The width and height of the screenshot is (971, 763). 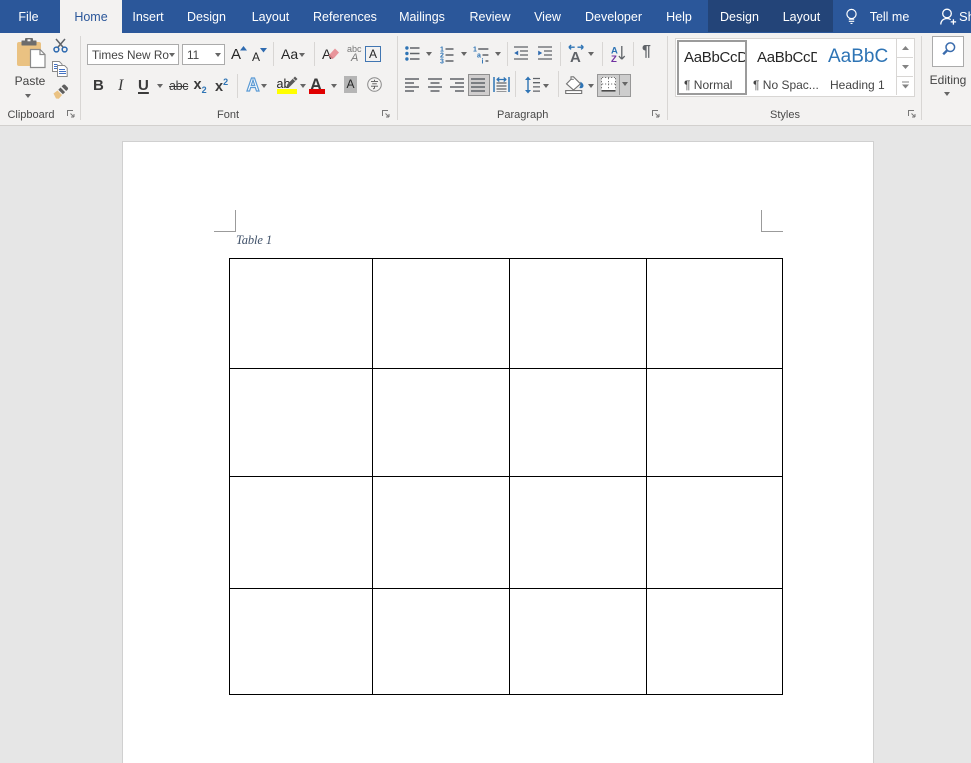 I want to click on svg-text: i, so click(x=483, y=62).